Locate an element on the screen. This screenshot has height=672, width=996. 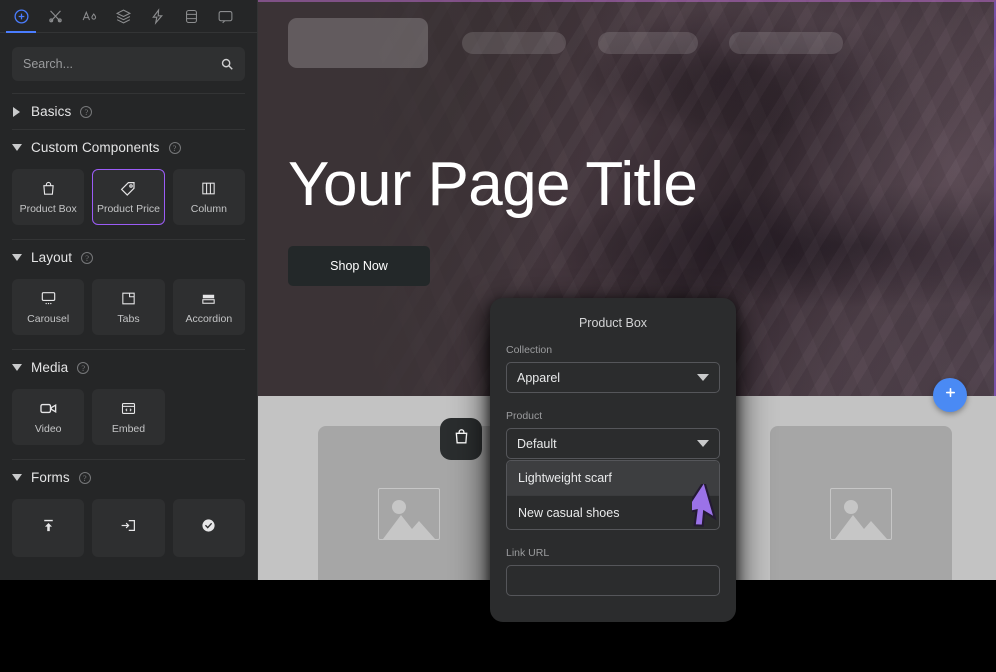
section-header-basics: Basics ? is located at coordinates (128, 111).